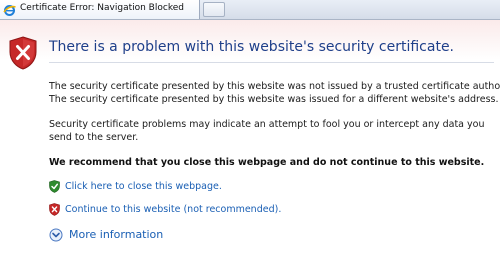 Image resolution: width=500 pixels, height=257 pixels. I want to click on close-webpage-link: Click here to close this webpage., so click(135, 187).